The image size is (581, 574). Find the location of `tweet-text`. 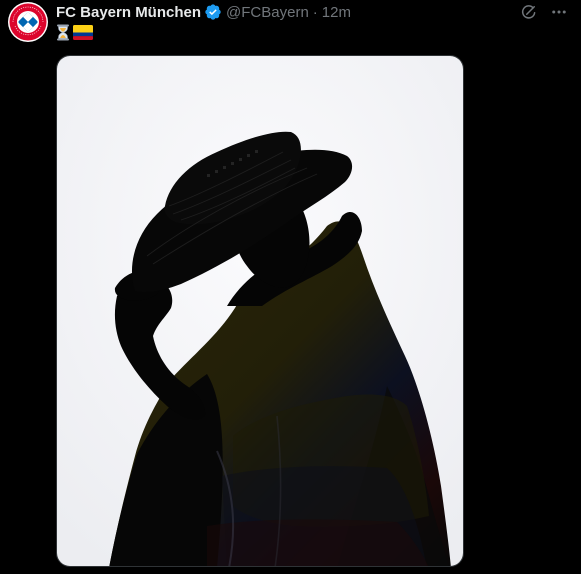

tweet-text is located at coordinates (74, 34).